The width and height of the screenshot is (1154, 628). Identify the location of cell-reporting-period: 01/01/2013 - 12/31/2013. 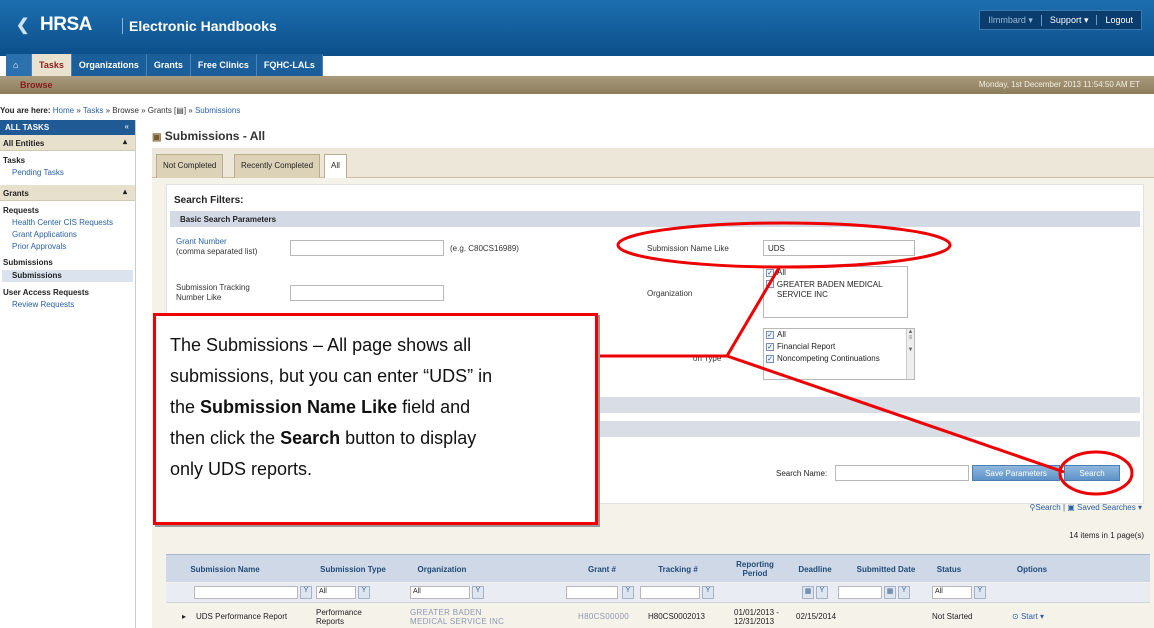
(756, 617).